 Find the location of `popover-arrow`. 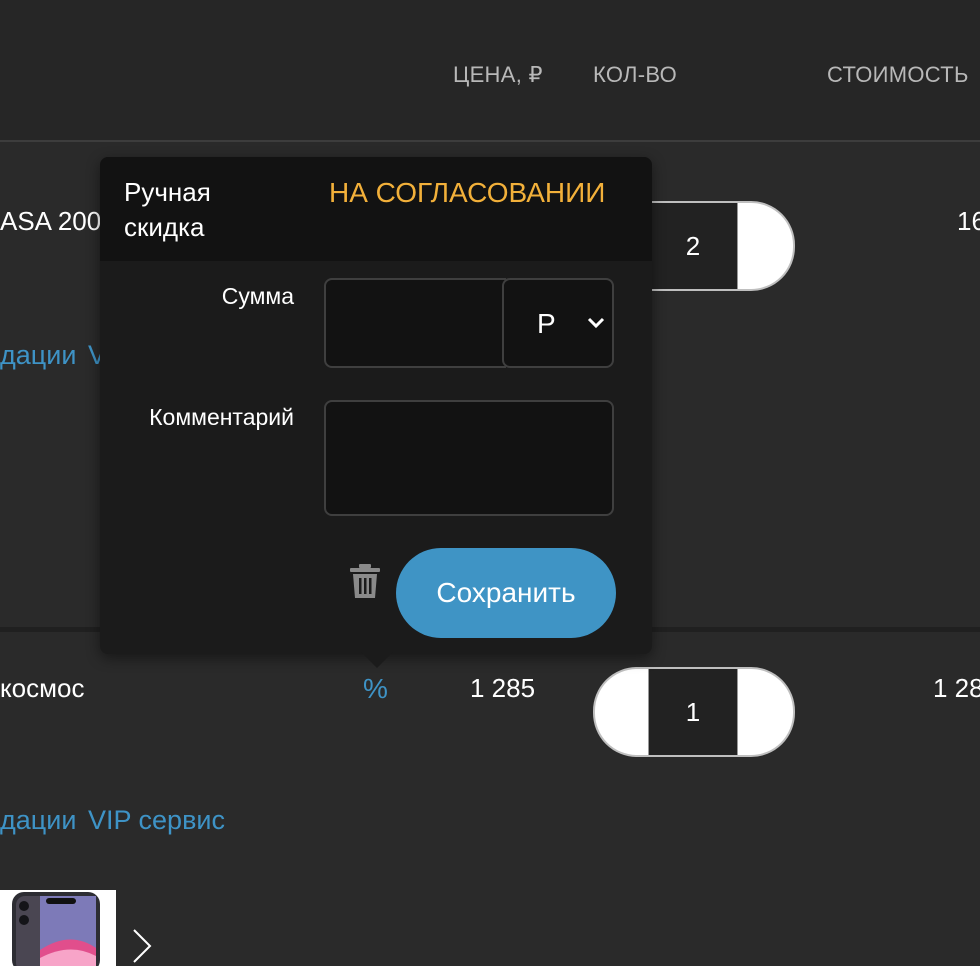

popover-arrow is located at coordinates (377, 660).